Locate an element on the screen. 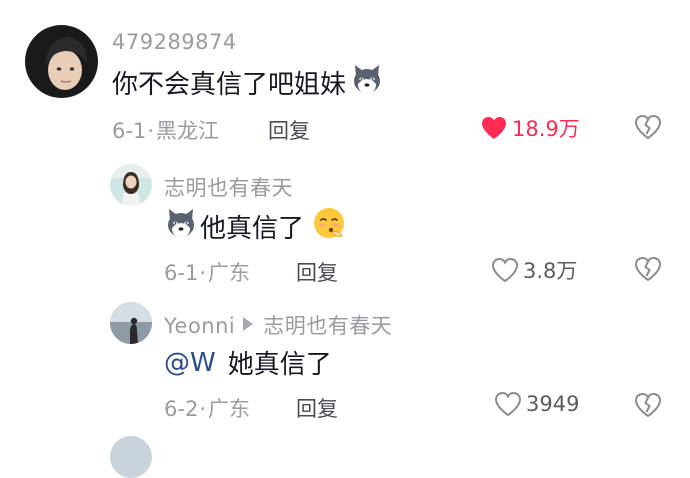 The image size is (690, 478). comment-username: Yeonni is located at coordinates (199, 326).